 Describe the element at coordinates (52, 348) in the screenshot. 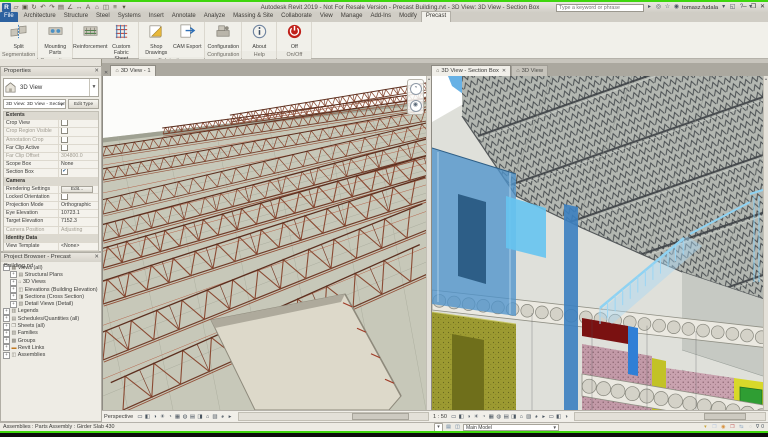

I see `tree-item-revit-links: + ▬ Revit Links` at that location.